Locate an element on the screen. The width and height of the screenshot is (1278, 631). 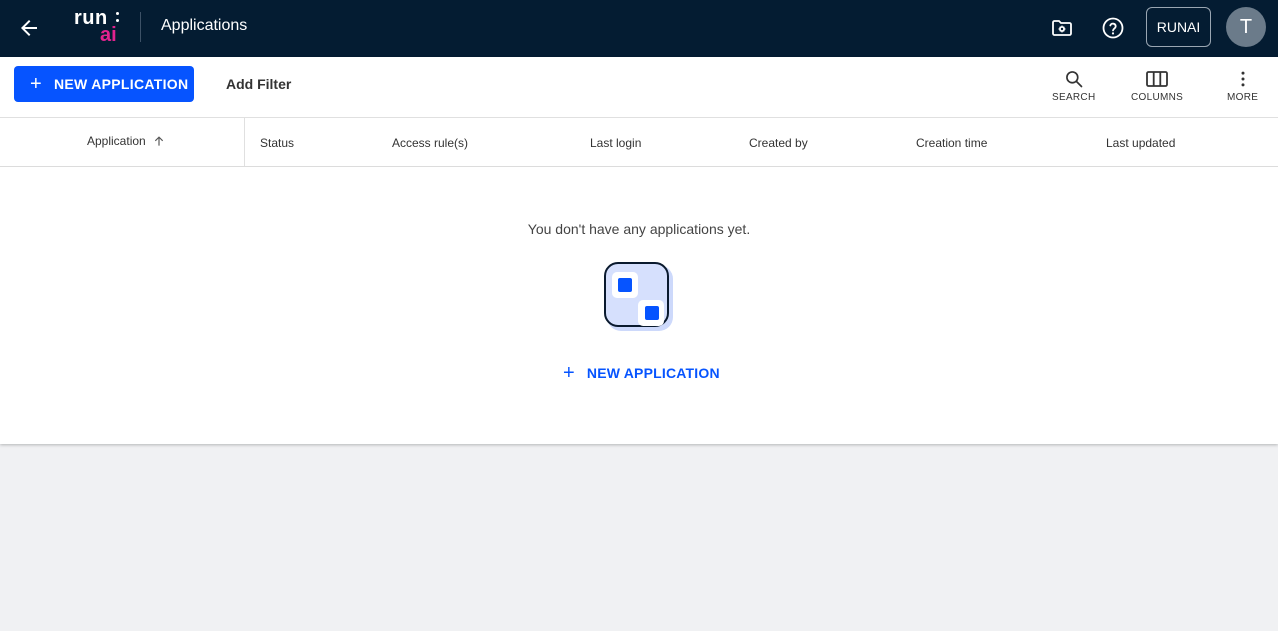
more-label: MORE is located at coordinates (1243, 97).